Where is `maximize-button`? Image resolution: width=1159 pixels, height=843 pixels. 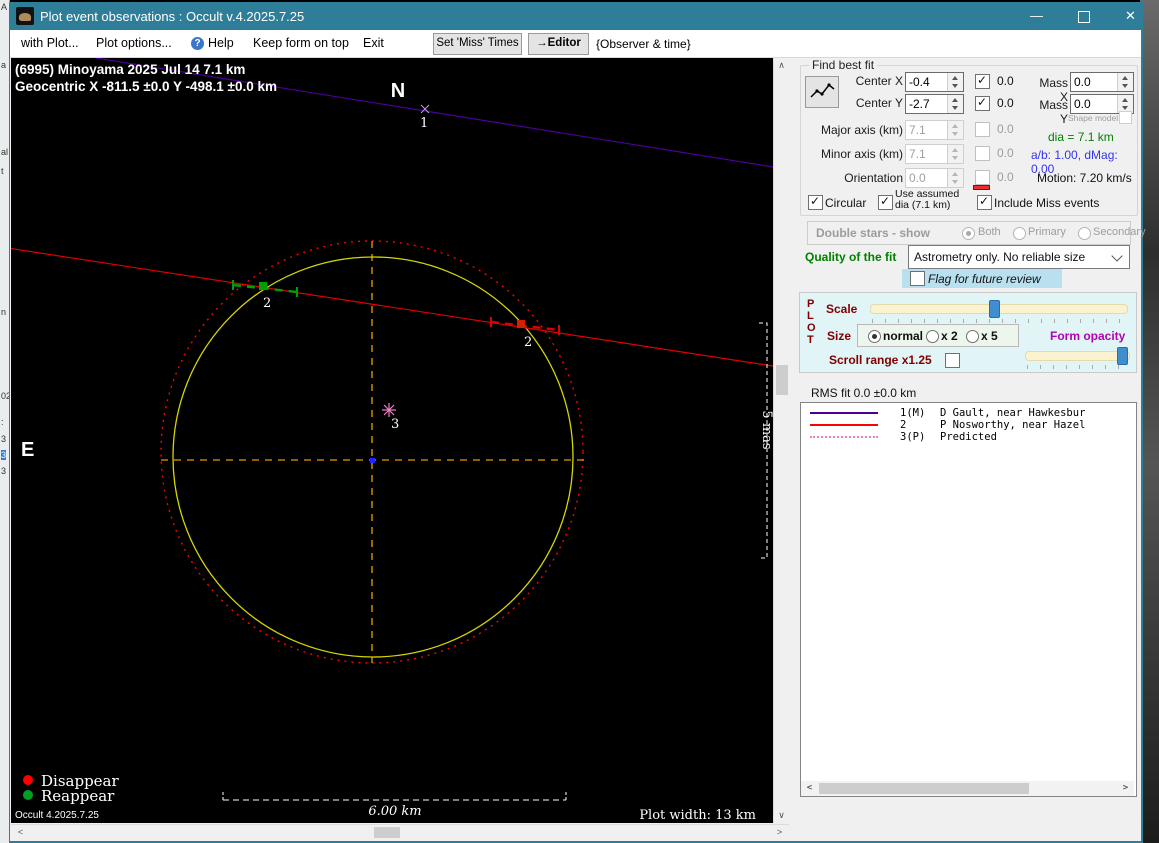 maximize-button is located at coordinates (1083, 16).